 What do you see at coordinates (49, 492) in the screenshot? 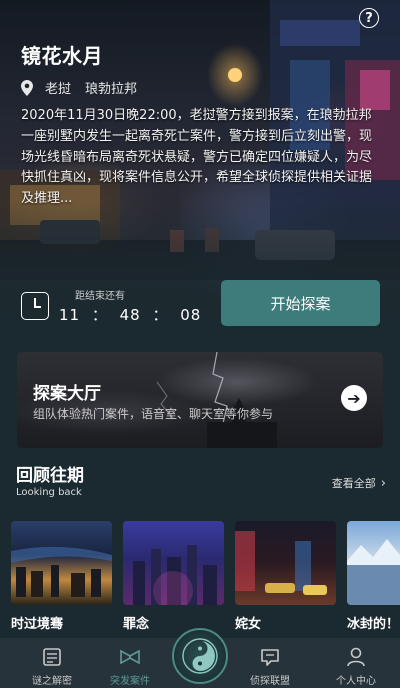
I see `review-subtitle: Looking back` at bounding box center [49, 492].